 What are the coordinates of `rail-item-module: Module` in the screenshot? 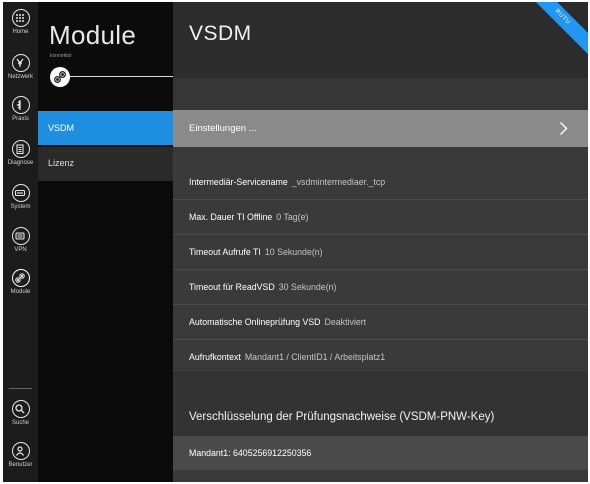 It's located at (20, 282).